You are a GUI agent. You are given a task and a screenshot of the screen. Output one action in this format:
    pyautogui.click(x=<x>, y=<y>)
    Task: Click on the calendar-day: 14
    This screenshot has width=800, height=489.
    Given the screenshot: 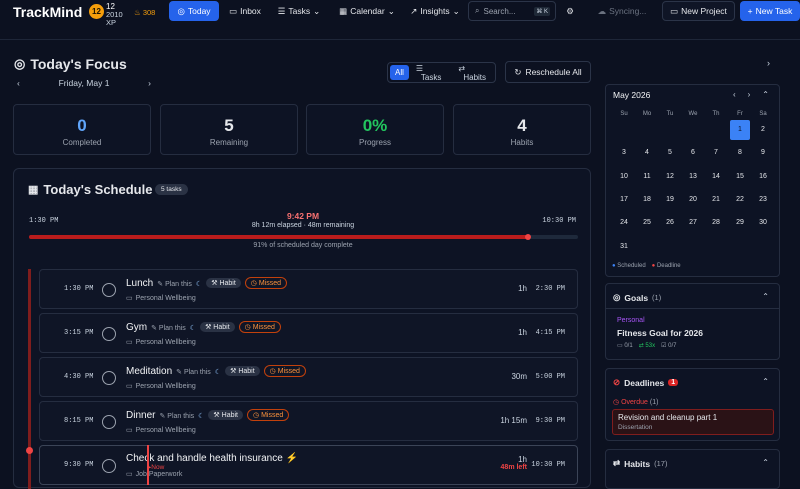 What is the action you would take?
    pyautogui.click(x=716, y=177)
    